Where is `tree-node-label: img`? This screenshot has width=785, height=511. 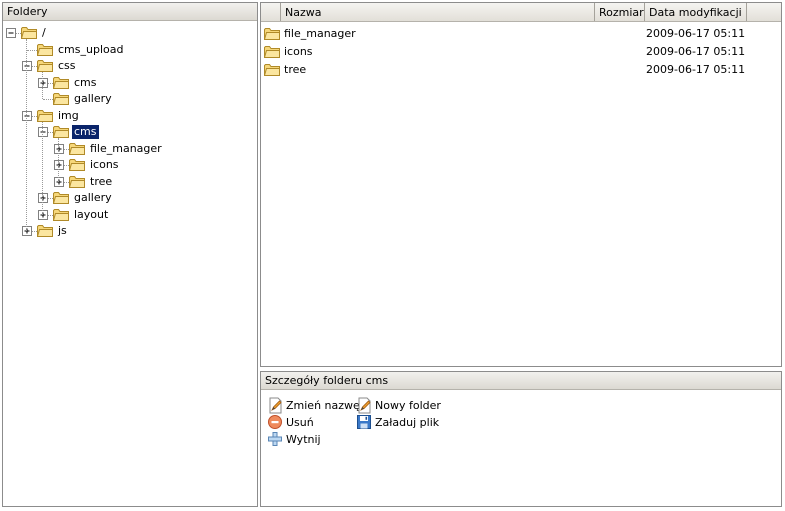
tree-node-label: img is located at coordinates (68, 116).